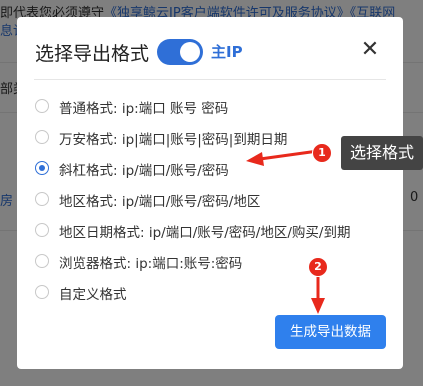  What do you see at coordinates (92, 54) in the screenshot?
I see `dialog-title: 选择导出格式` at bounding box center [92, 54].